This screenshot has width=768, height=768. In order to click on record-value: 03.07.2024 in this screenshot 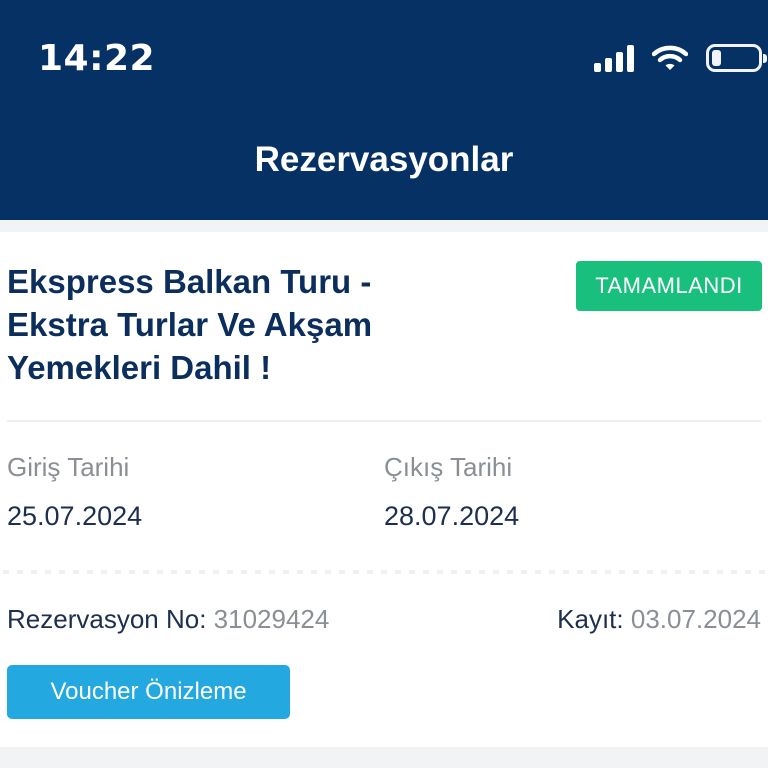, I will do `click(695, 619)`.